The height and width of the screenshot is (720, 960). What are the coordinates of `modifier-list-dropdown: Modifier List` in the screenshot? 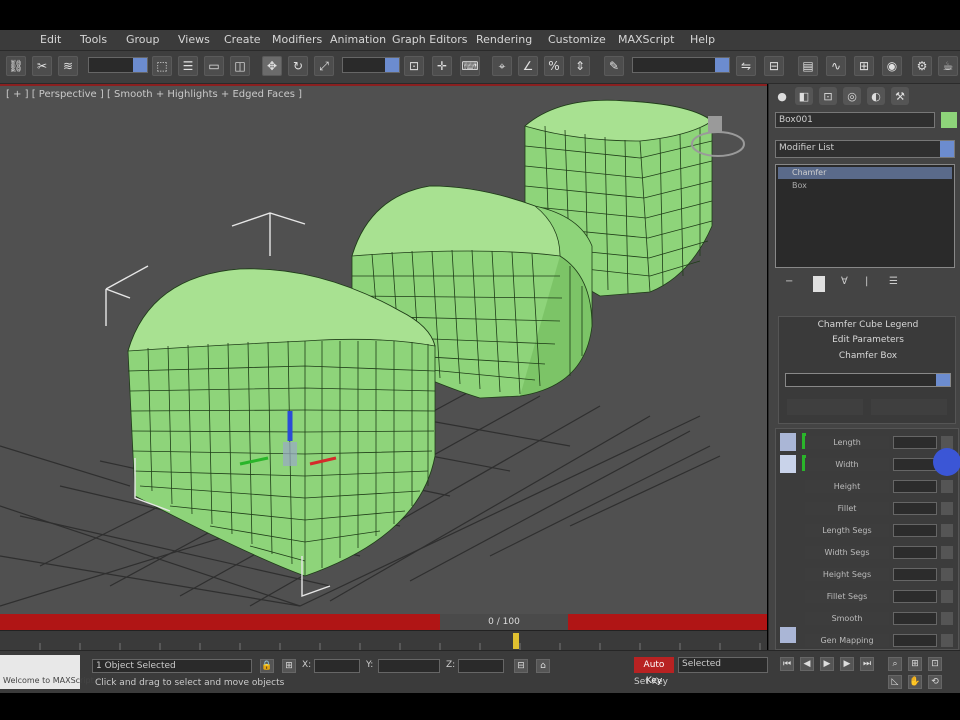 It's located at (865, 149).